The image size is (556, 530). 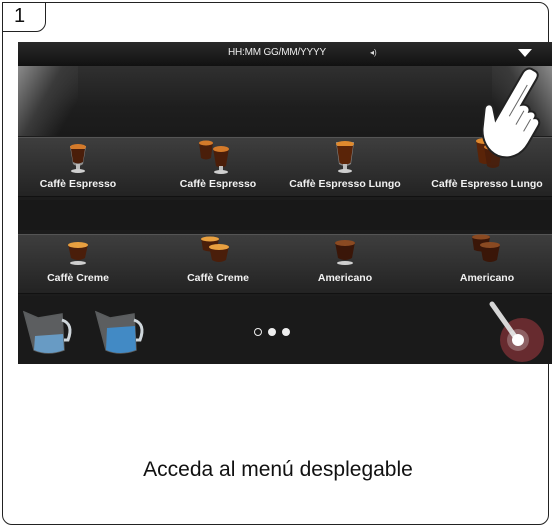 I want to click on hand-pointer-icon, so click(x=511, y=113).